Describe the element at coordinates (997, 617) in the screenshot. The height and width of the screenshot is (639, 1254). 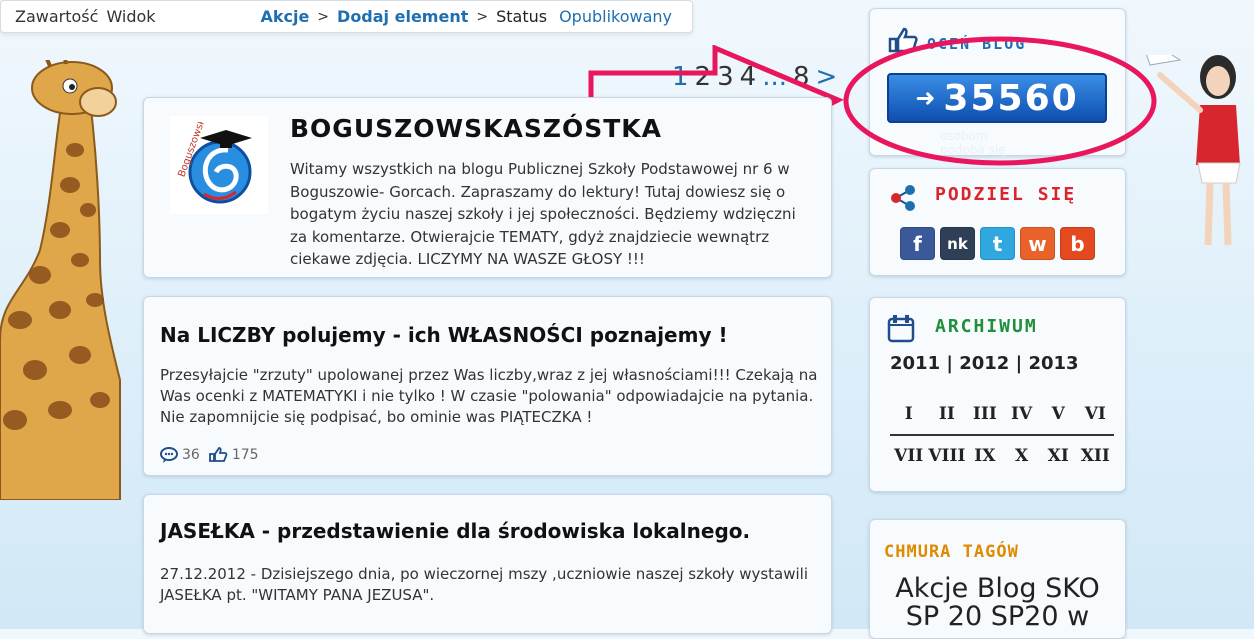
I see `tag-cloud-line: SP 20 SP20 w` at that location.